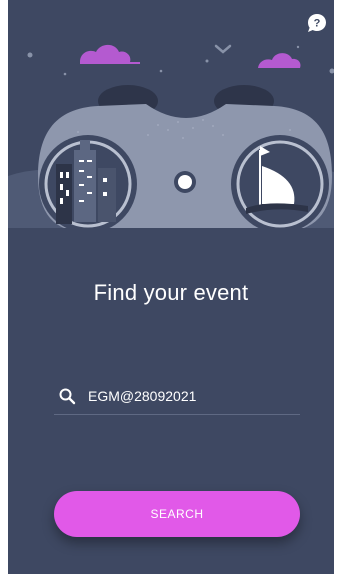 The height and width of the screenshot is (577, 341). I want to click on horizon-band, so click(171, 234).